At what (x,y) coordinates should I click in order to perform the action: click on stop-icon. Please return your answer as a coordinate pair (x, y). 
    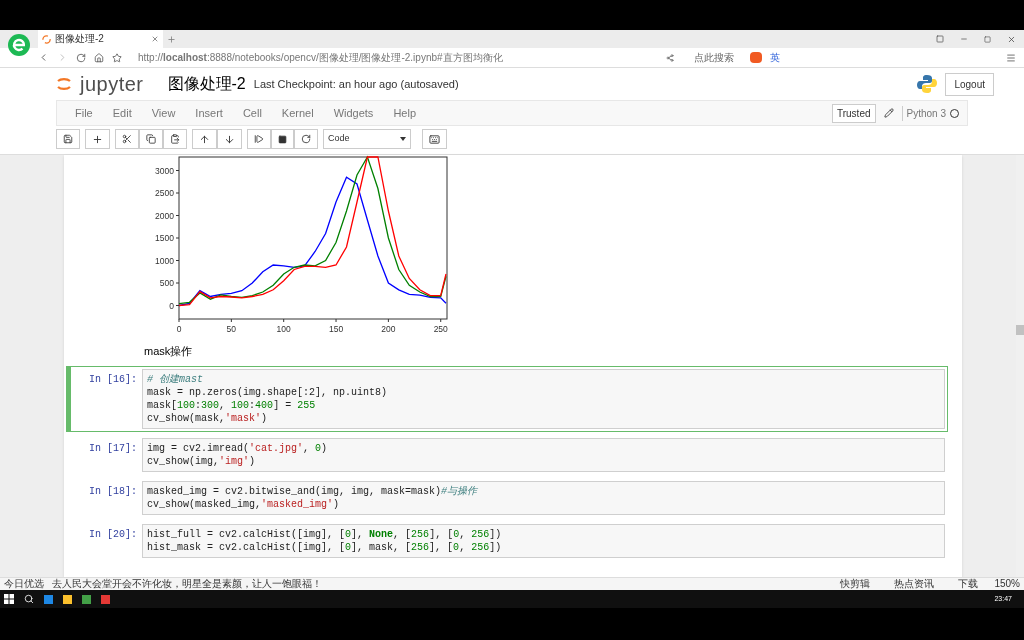
    Looking at the image, I should click on (282, 139).